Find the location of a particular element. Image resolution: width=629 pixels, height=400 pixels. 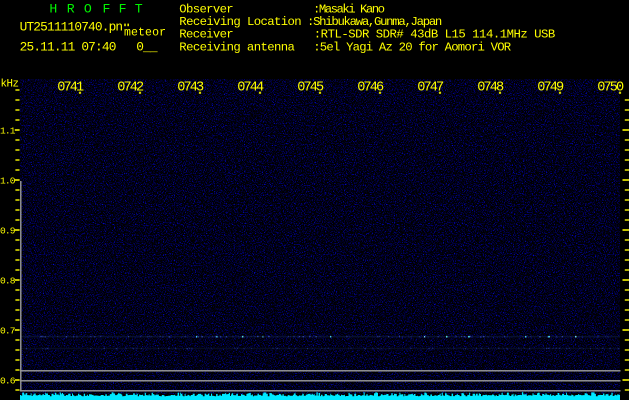

svg-text: :5el Yagi Az 20 for Aomori VOR is located at coordinates (412, 47).